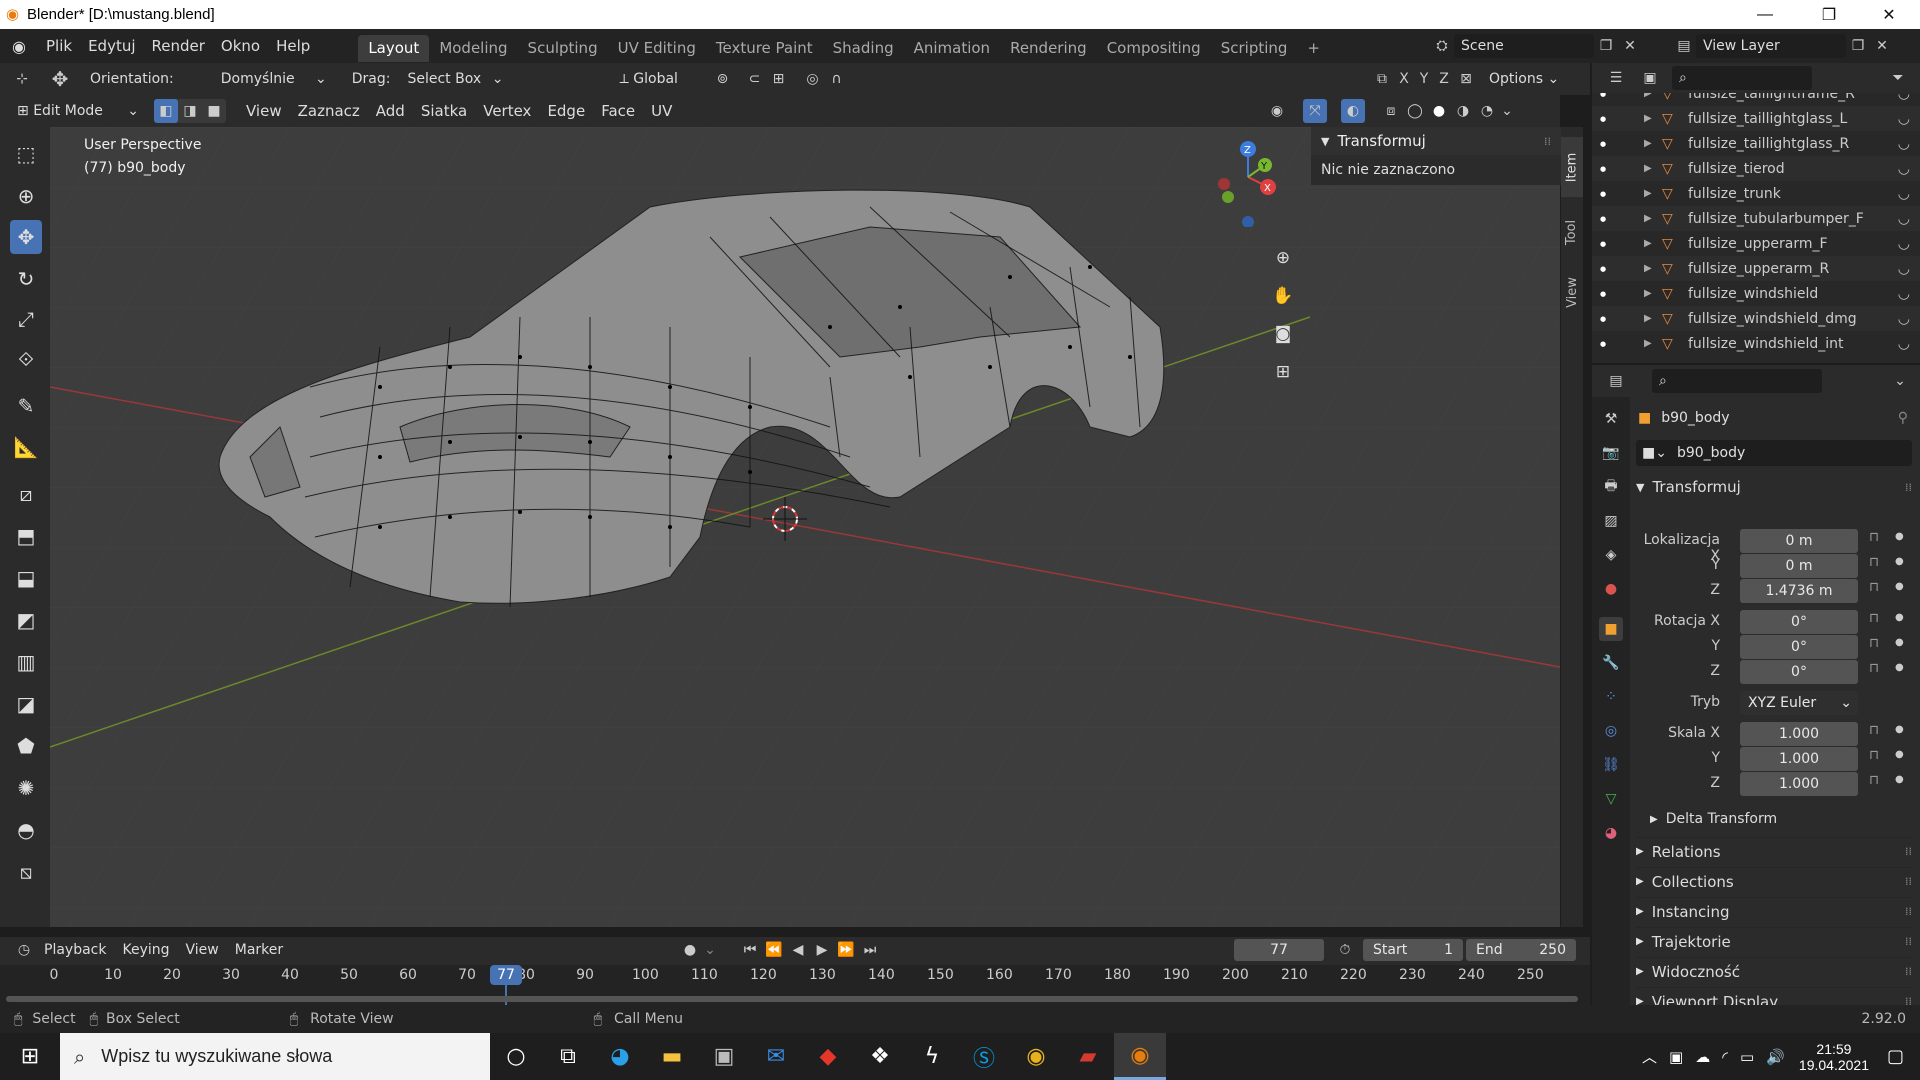  I want to click on meet-now-icon: ▣, so click(1676, 1057).